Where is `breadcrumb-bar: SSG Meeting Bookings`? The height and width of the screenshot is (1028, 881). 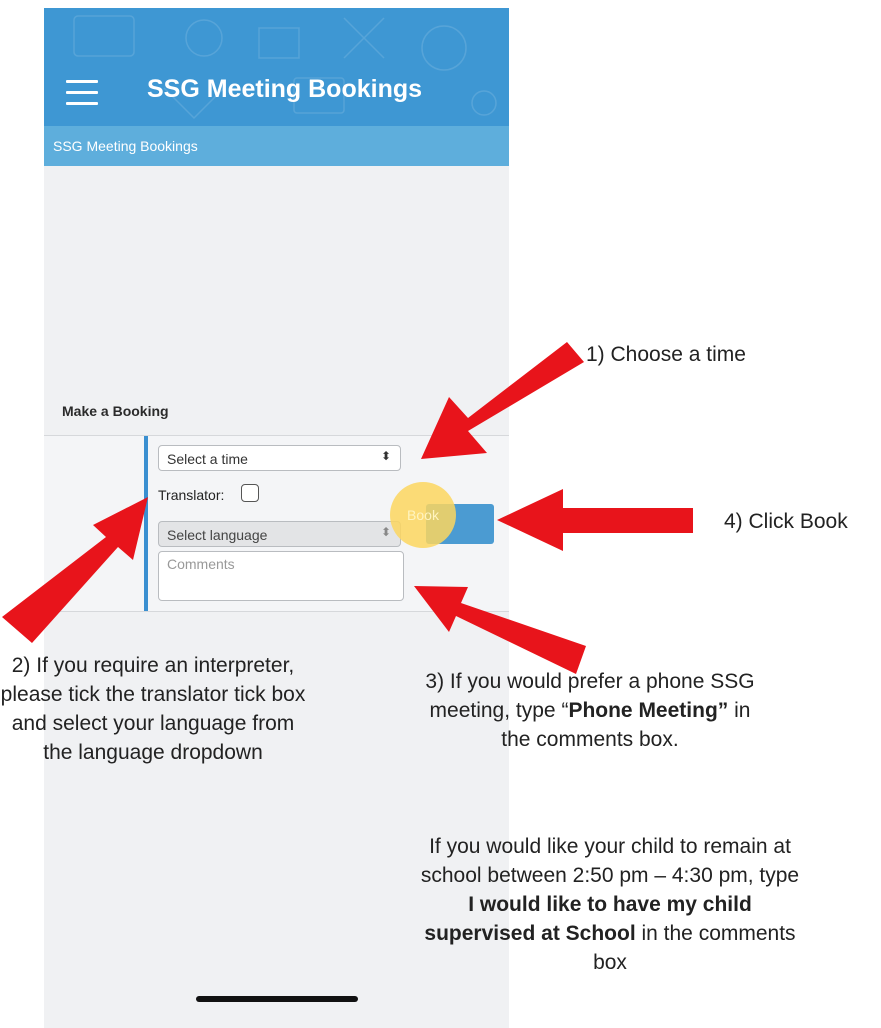
breadcrumb-bar: SSG Meeting Bookings is located at coordinates (276, 146).